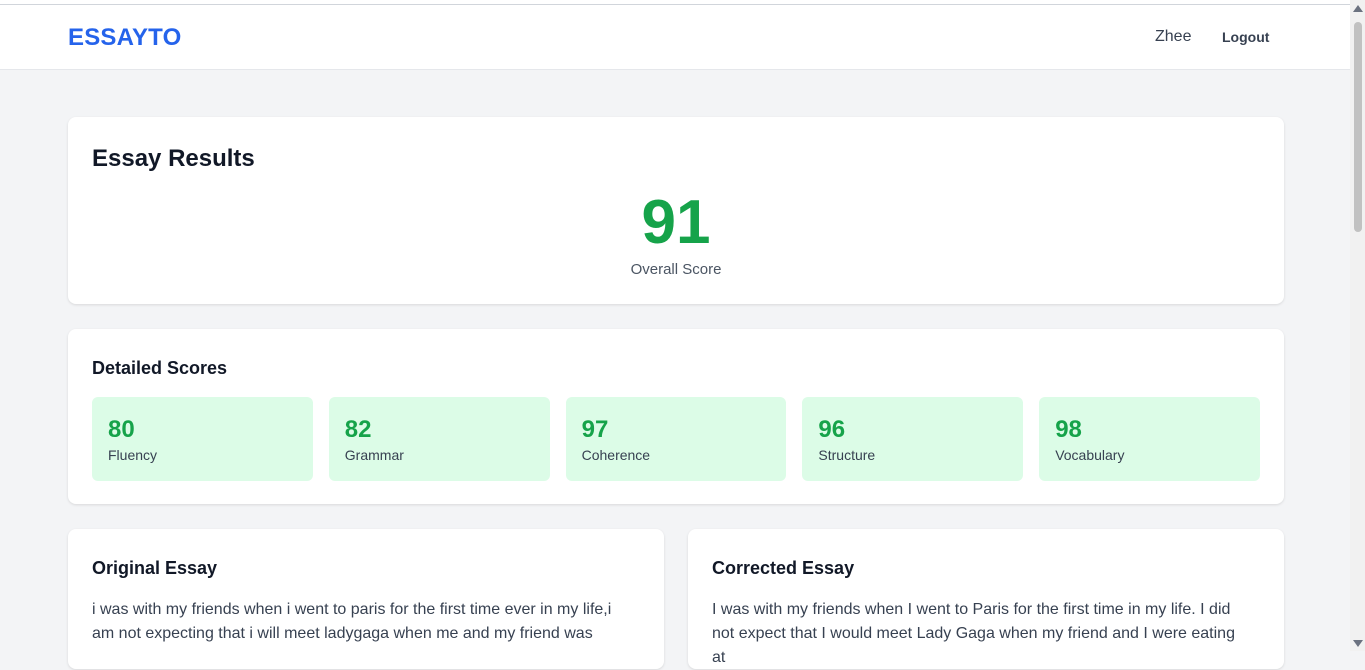 This screenshot has width=1365, height=670. Describe the element at coordinates (1245, 37) in the screenshot. I see `logout-button: Logout` at that location.